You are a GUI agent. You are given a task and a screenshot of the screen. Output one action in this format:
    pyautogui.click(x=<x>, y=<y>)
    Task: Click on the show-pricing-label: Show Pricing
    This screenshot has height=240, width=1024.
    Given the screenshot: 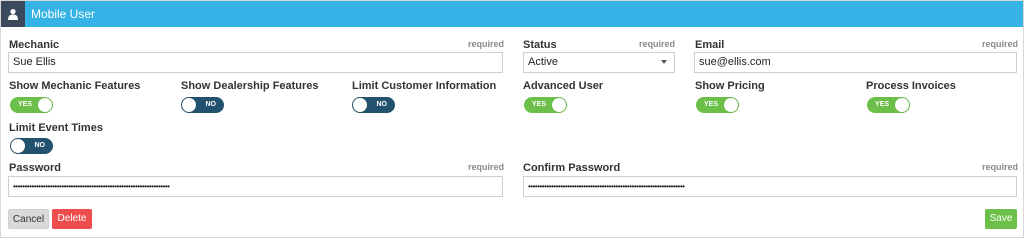 What is the action you would take?
    pyautogui.click(x=730, y=86)
    